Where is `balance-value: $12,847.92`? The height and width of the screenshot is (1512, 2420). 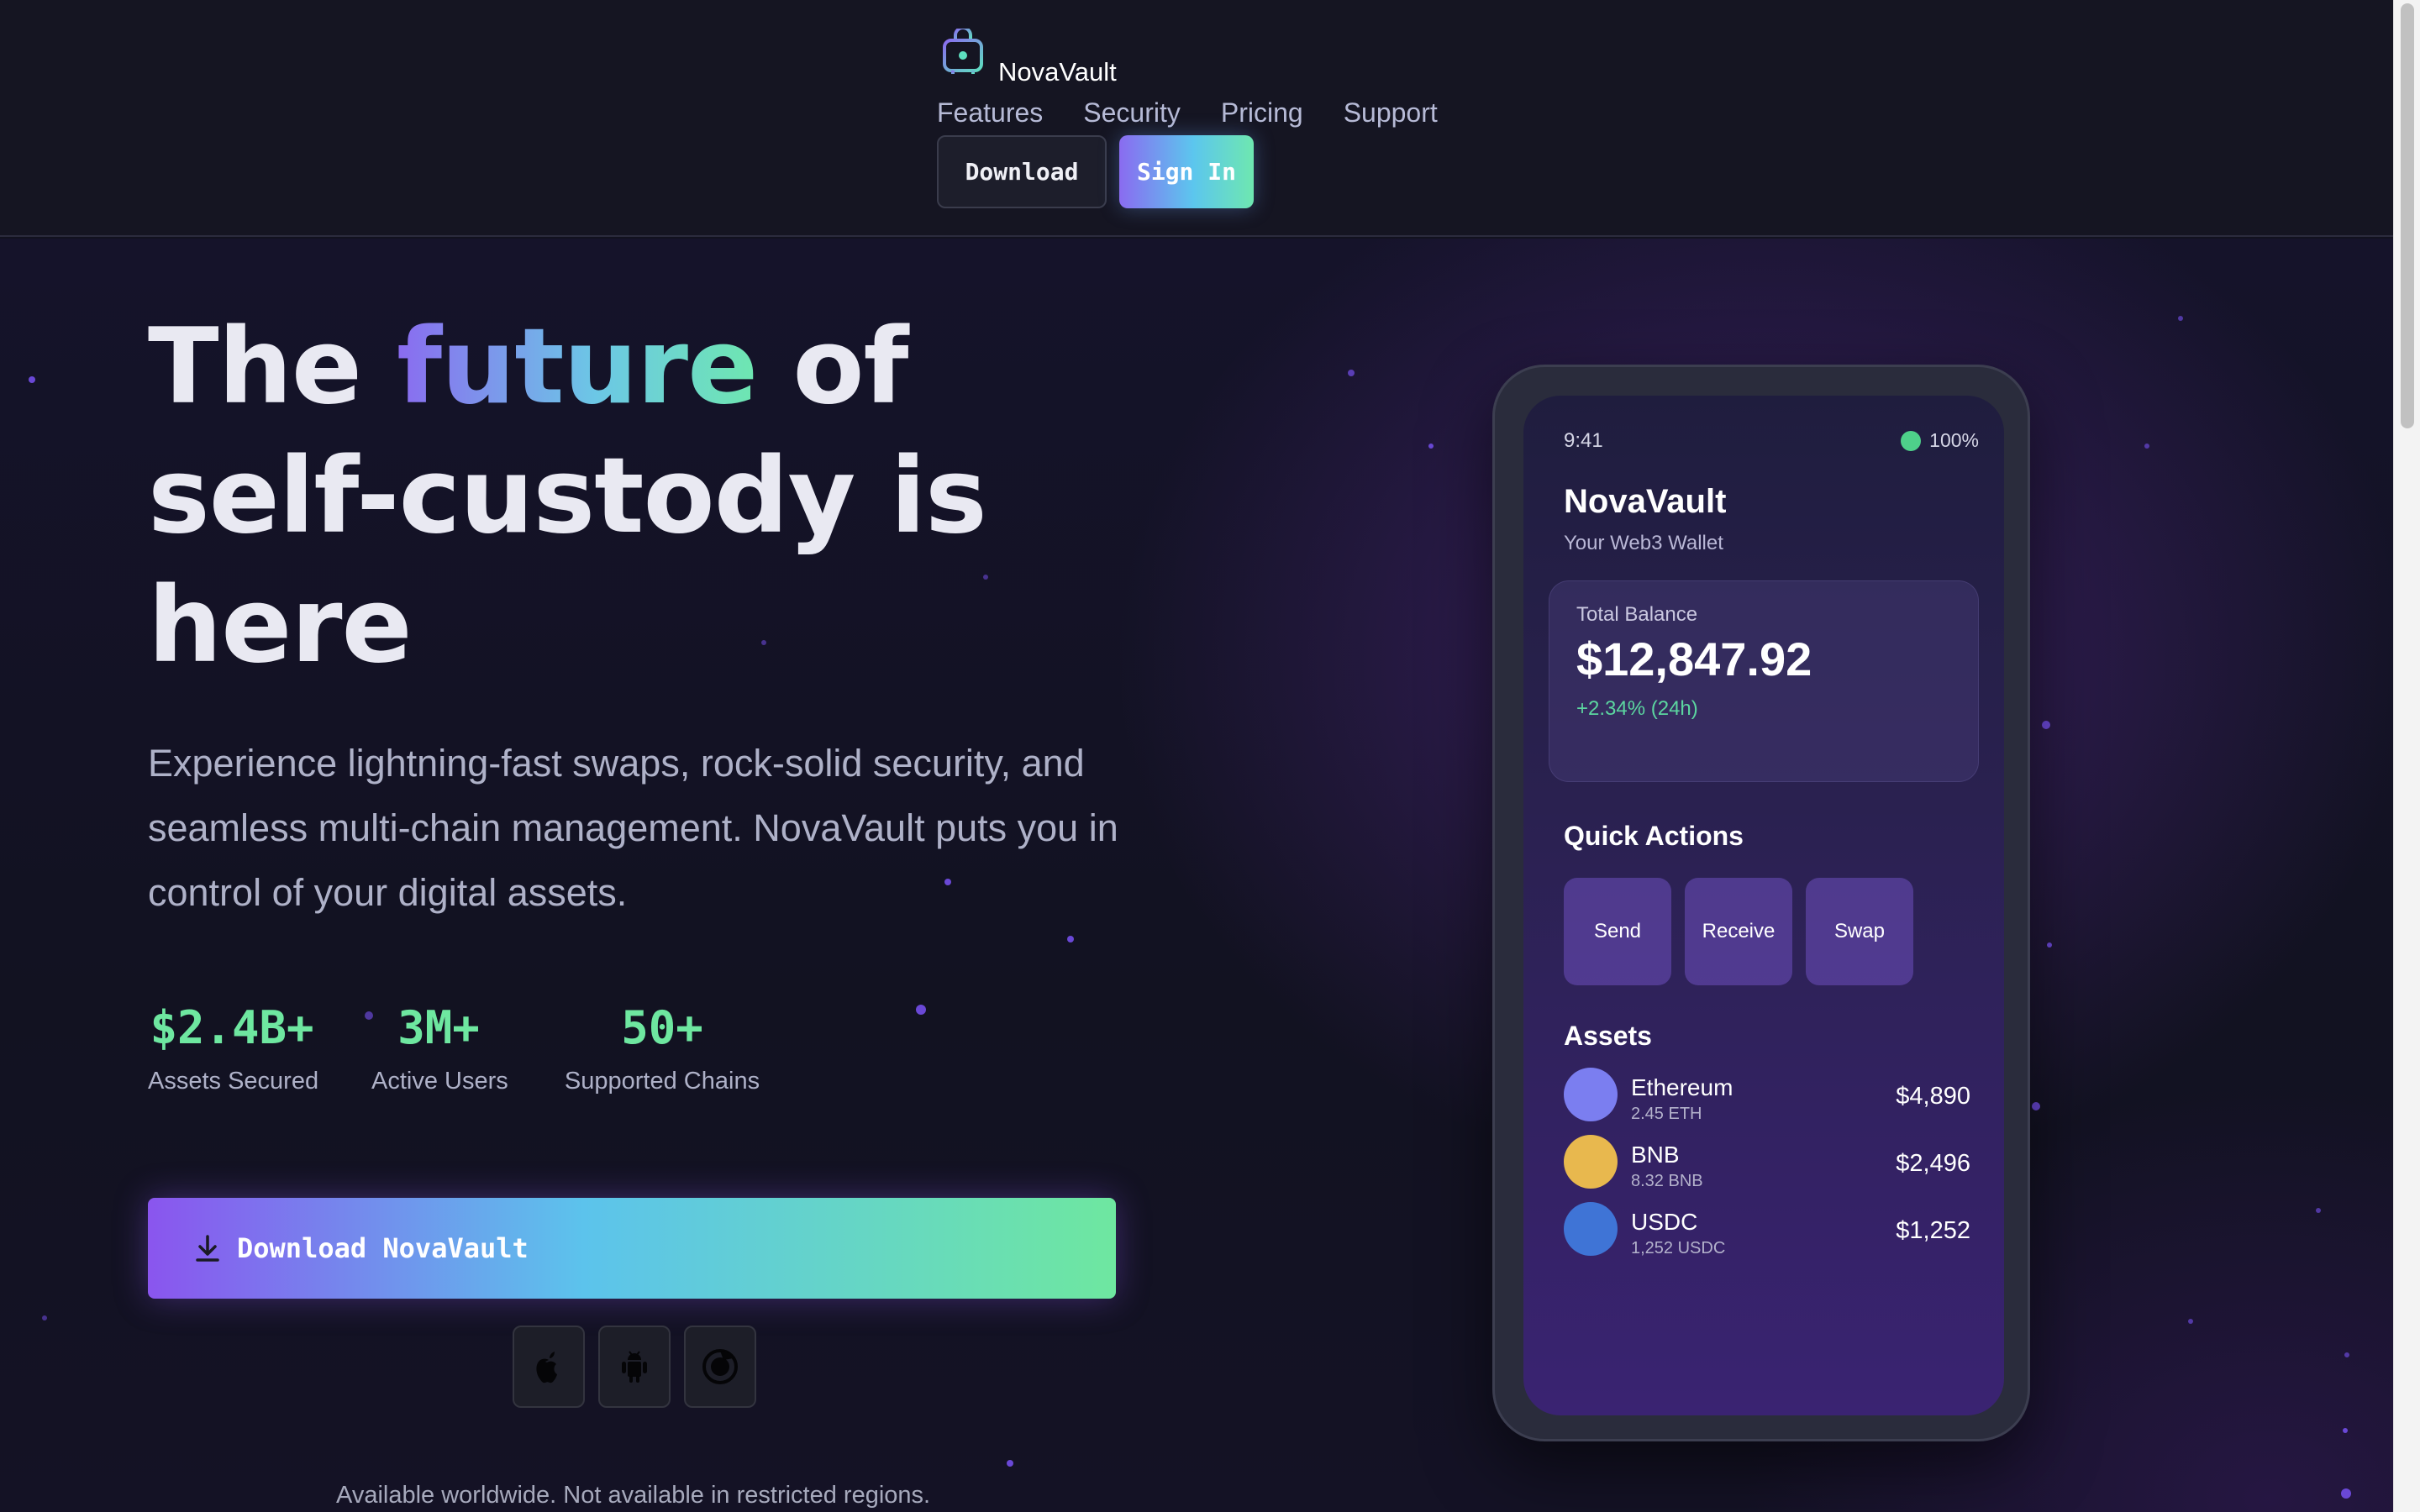 balance-value: $12,847.92 is located at coordinates (1694, 659).